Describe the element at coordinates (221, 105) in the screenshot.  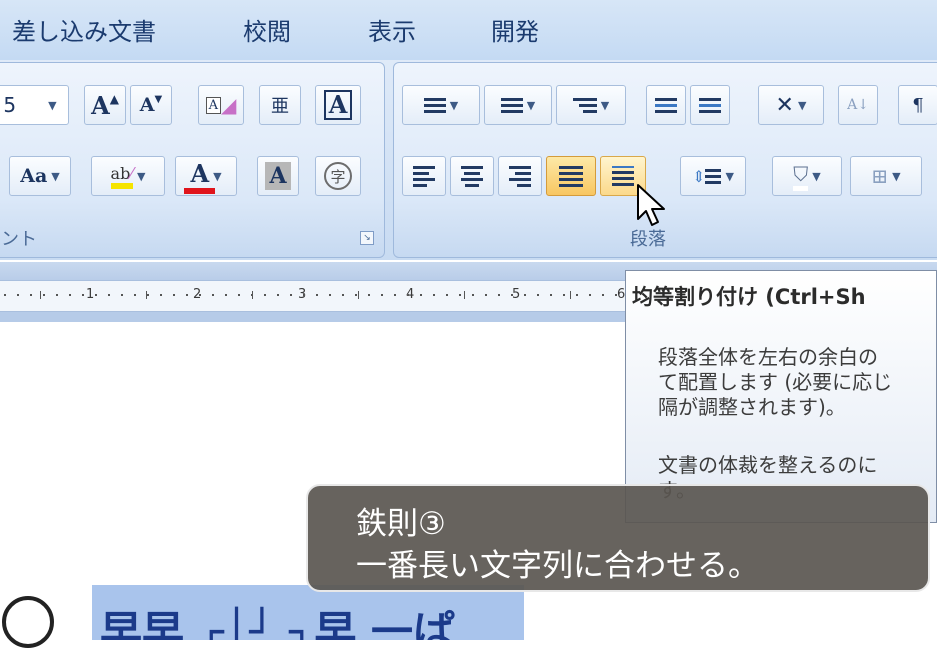
I see `clear-format-button: A ◢` at that location.